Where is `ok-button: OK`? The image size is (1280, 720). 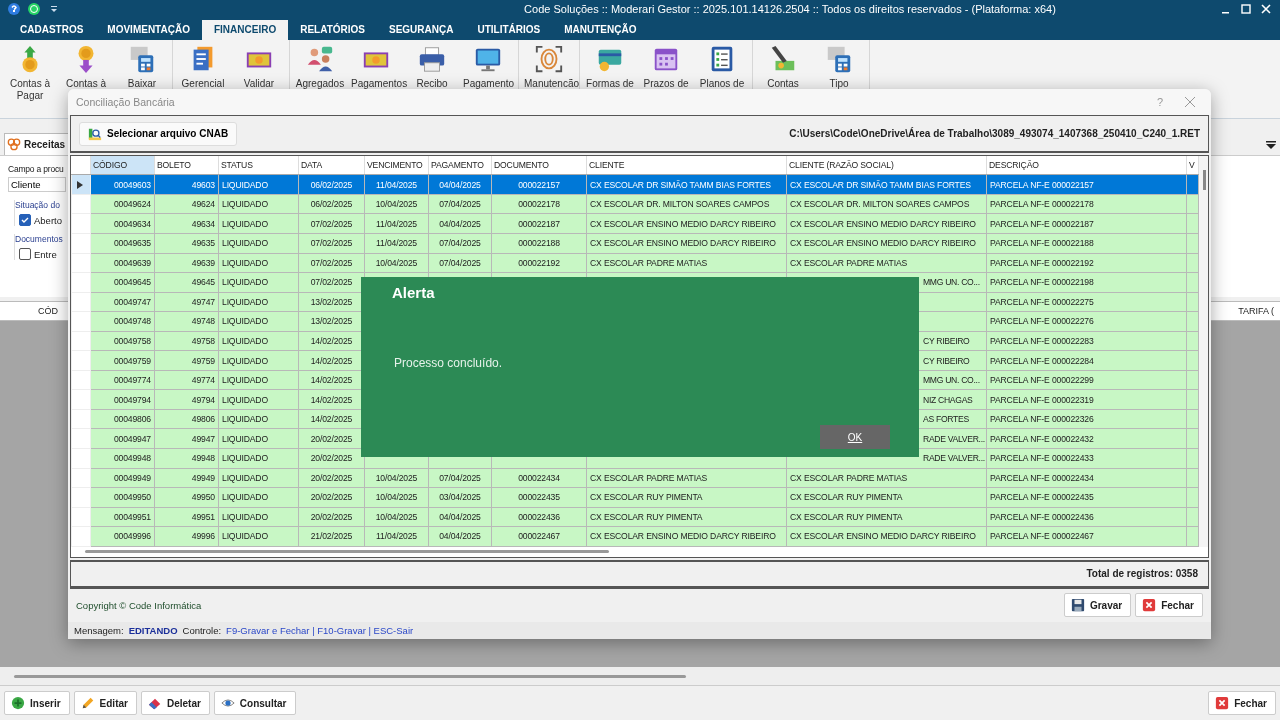 ok-button: OK is located at coordinates (855, 437).